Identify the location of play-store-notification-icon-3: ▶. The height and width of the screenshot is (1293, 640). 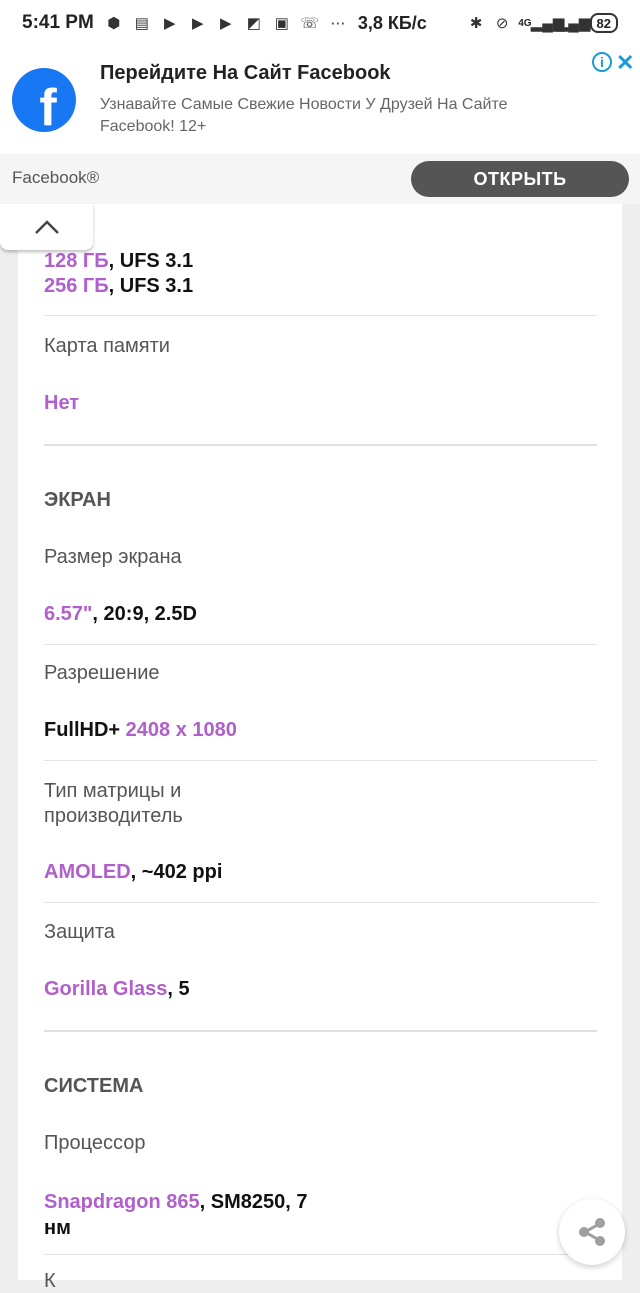
(226, 23).